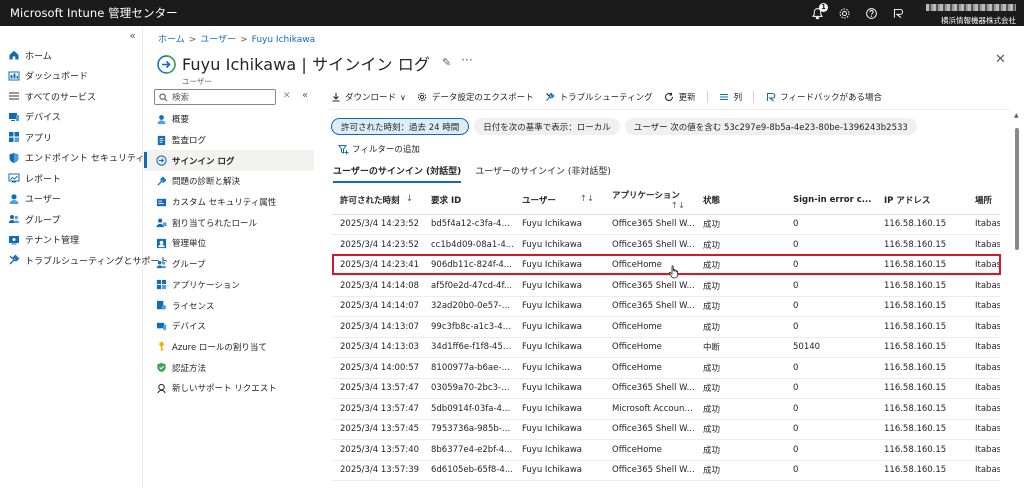 This screenshot has height=488, width=1024. I want to click on cell-time: 2025/3/4 14:13:07, so click(377, 327).